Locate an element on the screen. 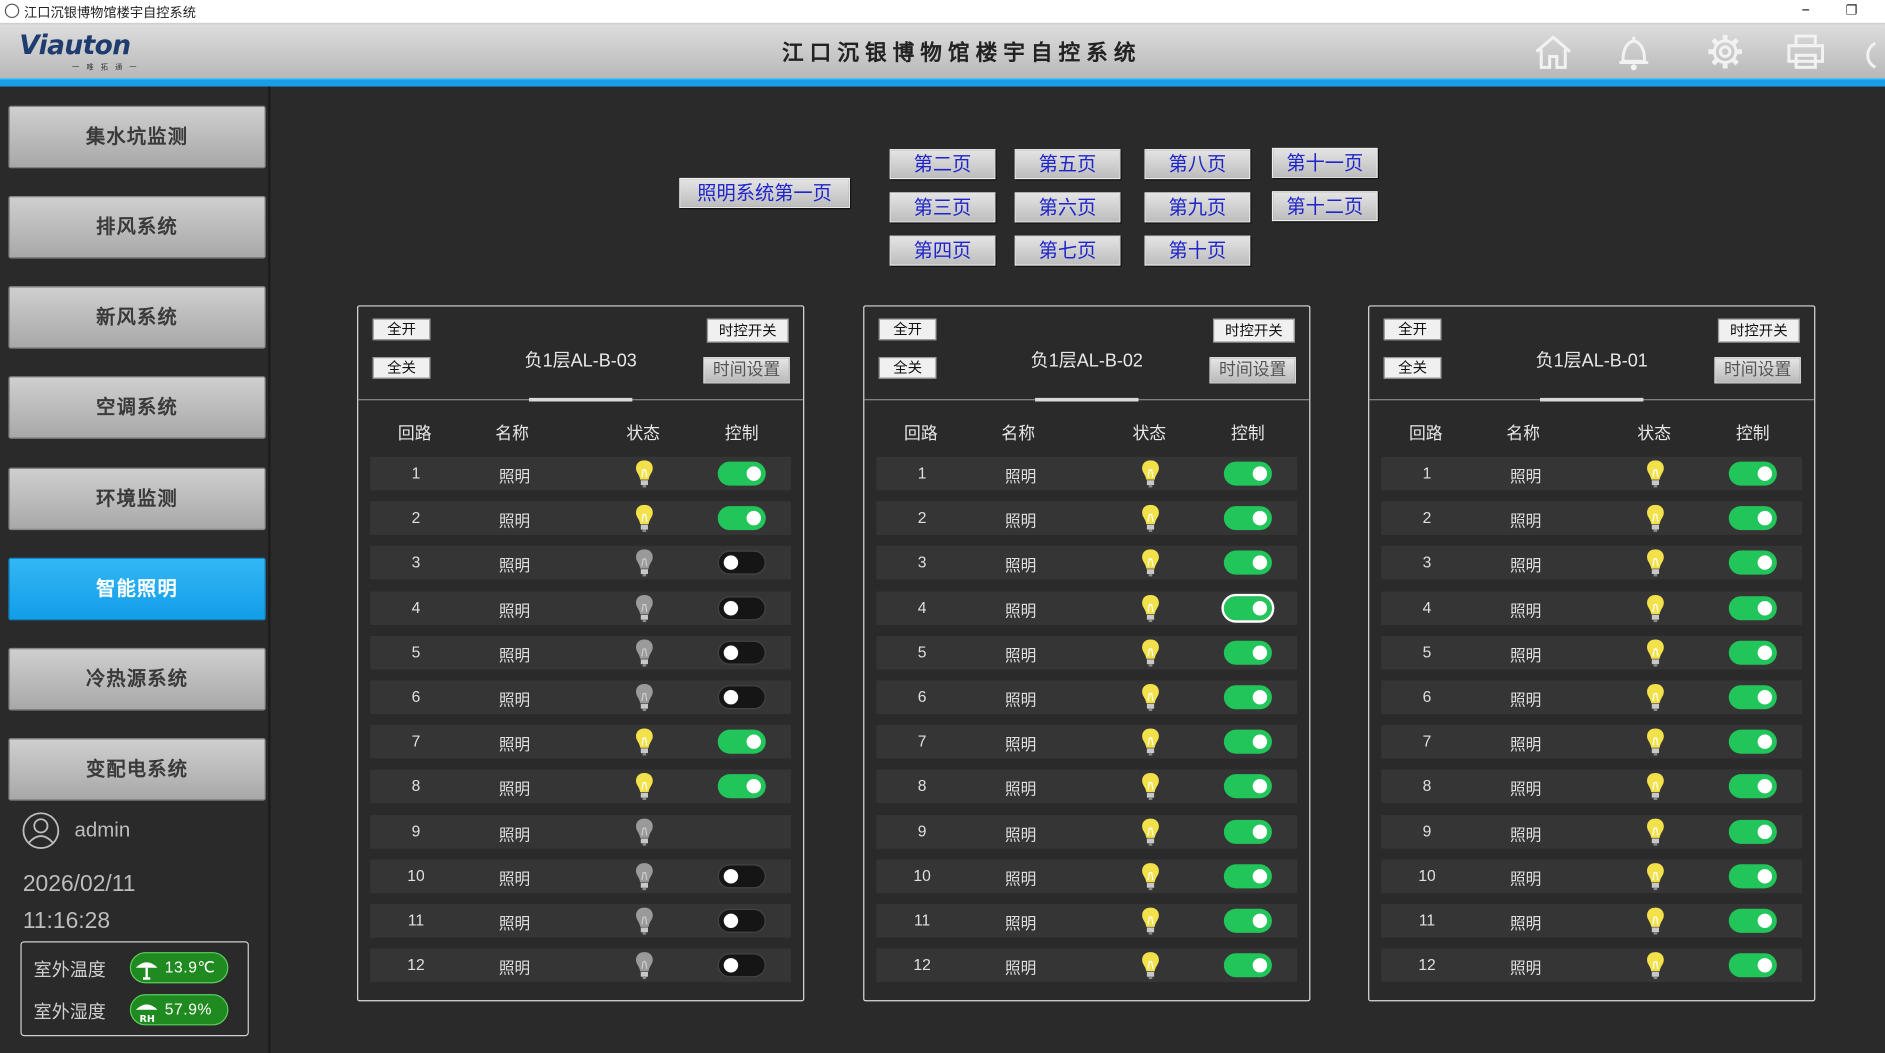 This screenshot has width=1885, height=1053. page-button-5: 第五页 is located at coordinates (1067, 164).